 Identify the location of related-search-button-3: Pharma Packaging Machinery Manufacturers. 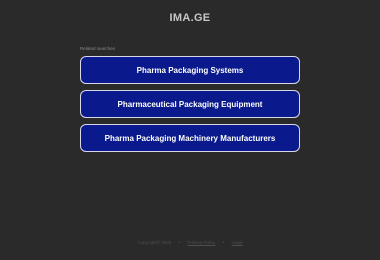
(190, 138).